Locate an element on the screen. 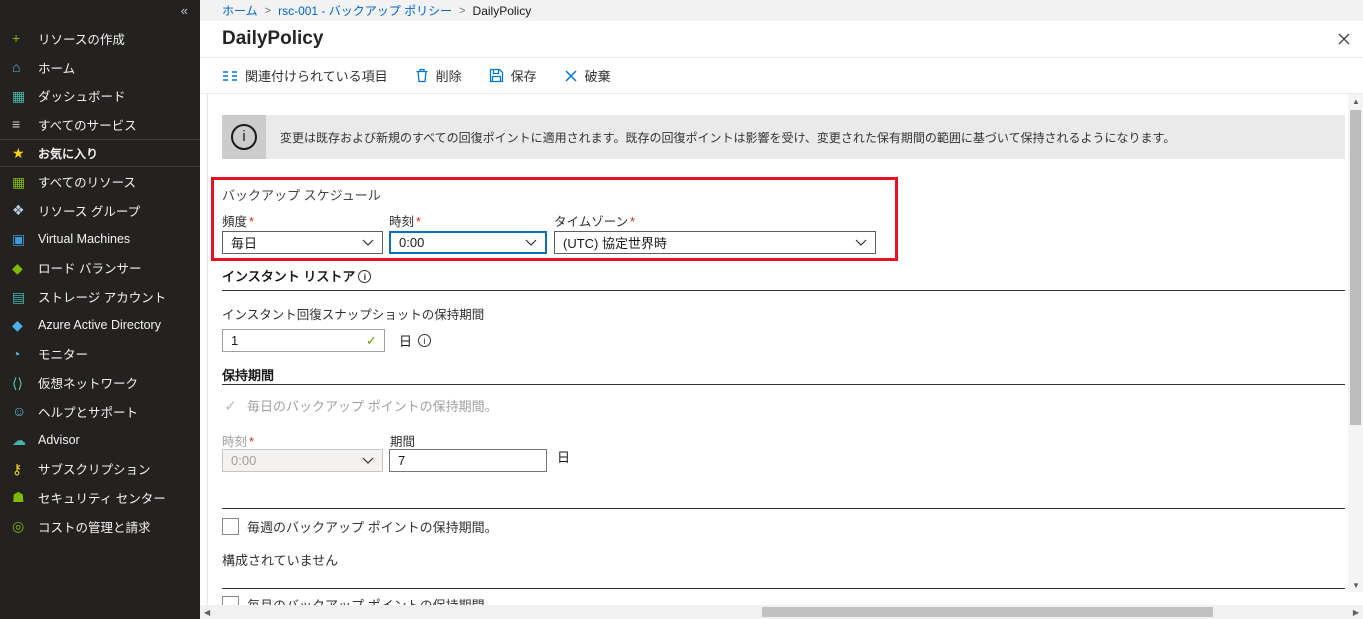 Image resolution: width=1363 pixels, height=619 pixels. daily-retention-checkbox-label: 毎日のバックアップ ポイントの保持期間。 is located at coordinates (372, 406).